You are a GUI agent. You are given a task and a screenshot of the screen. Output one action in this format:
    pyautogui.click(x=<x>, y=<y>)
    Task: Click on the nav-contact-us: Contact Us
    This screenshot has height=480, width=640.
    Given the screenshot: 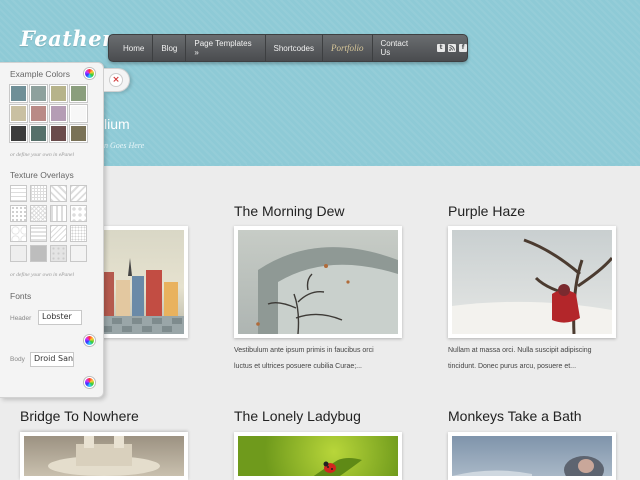 What is the action you would take?
    pyautogui.click(x=400, y=48)
    